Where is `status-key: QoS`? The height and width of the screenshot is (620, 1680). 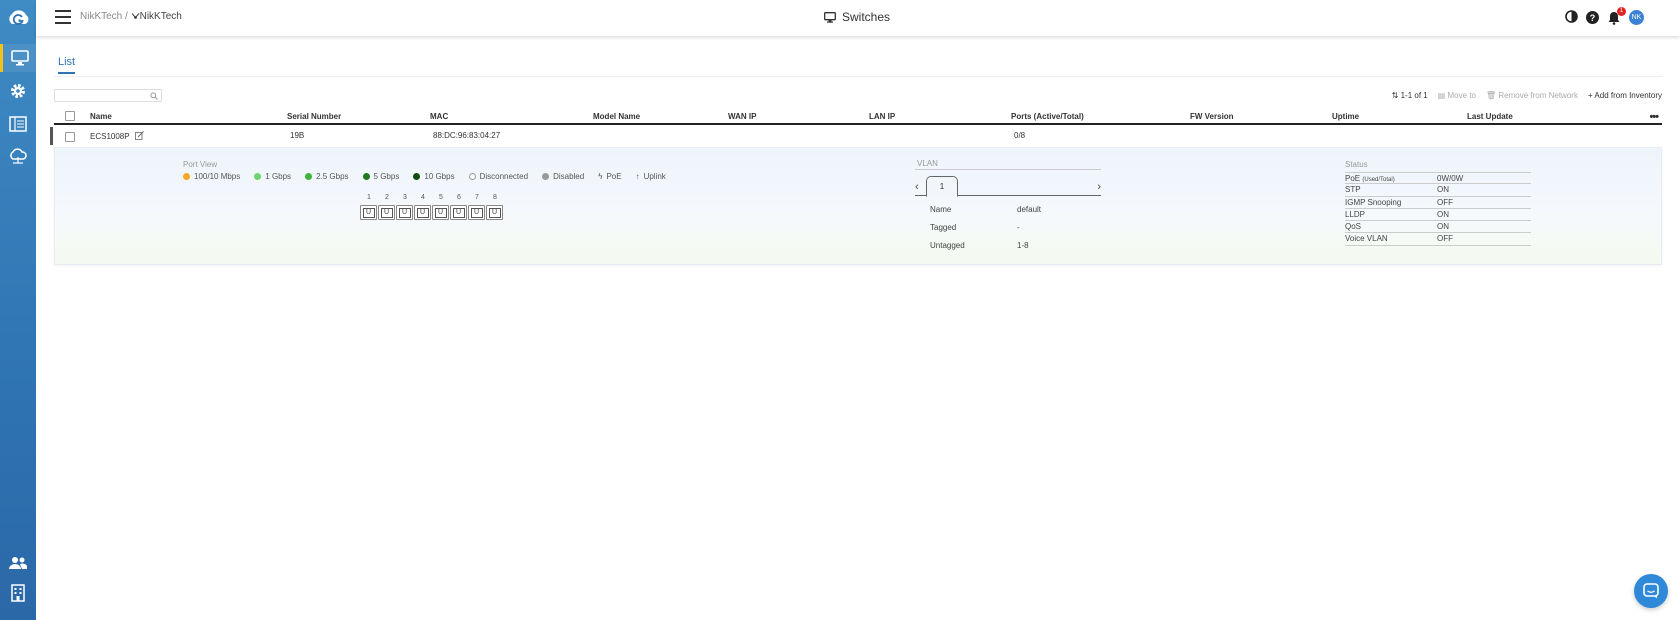
status-key: QoS is located at coordinates (1353, 227).